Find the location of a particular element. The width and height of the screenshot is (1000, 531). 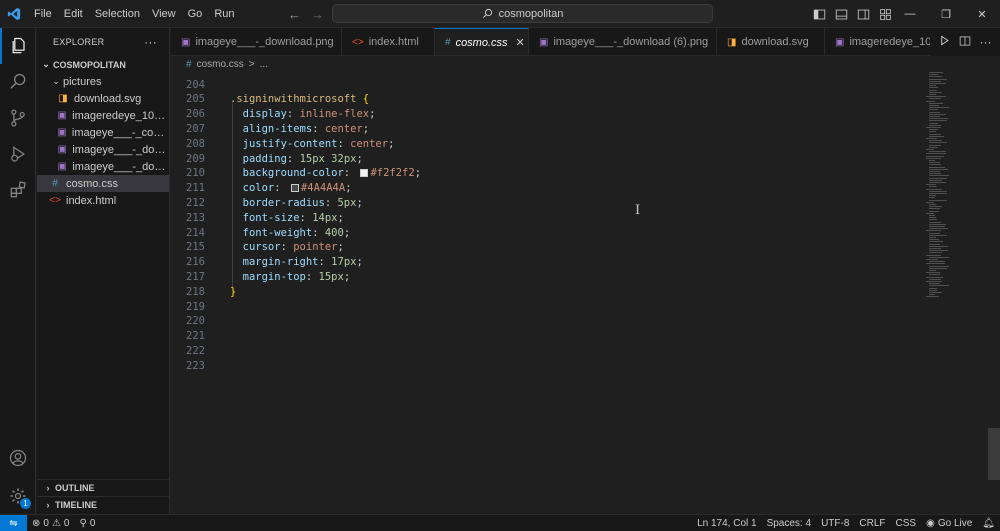

encoding: UTF-8 is located at coordinates (835, 523).